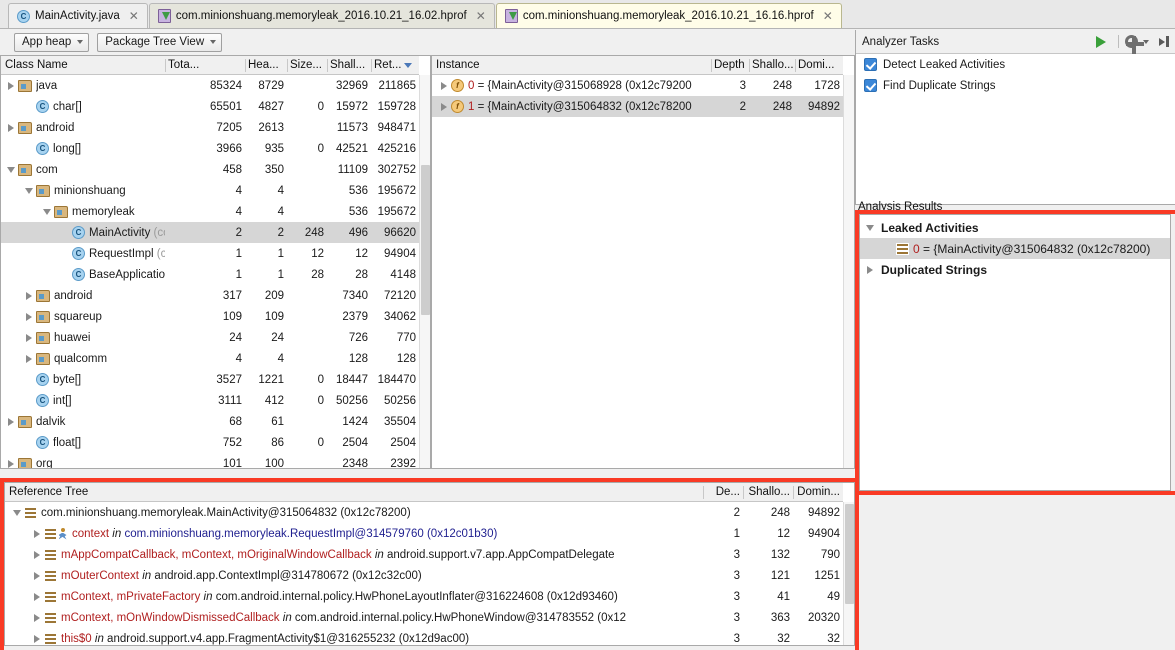 The height and width of the screenshot is (650, 1175). I want to click on analyzer-task-item: Find Duplicate Strings, so click(1015, 85).